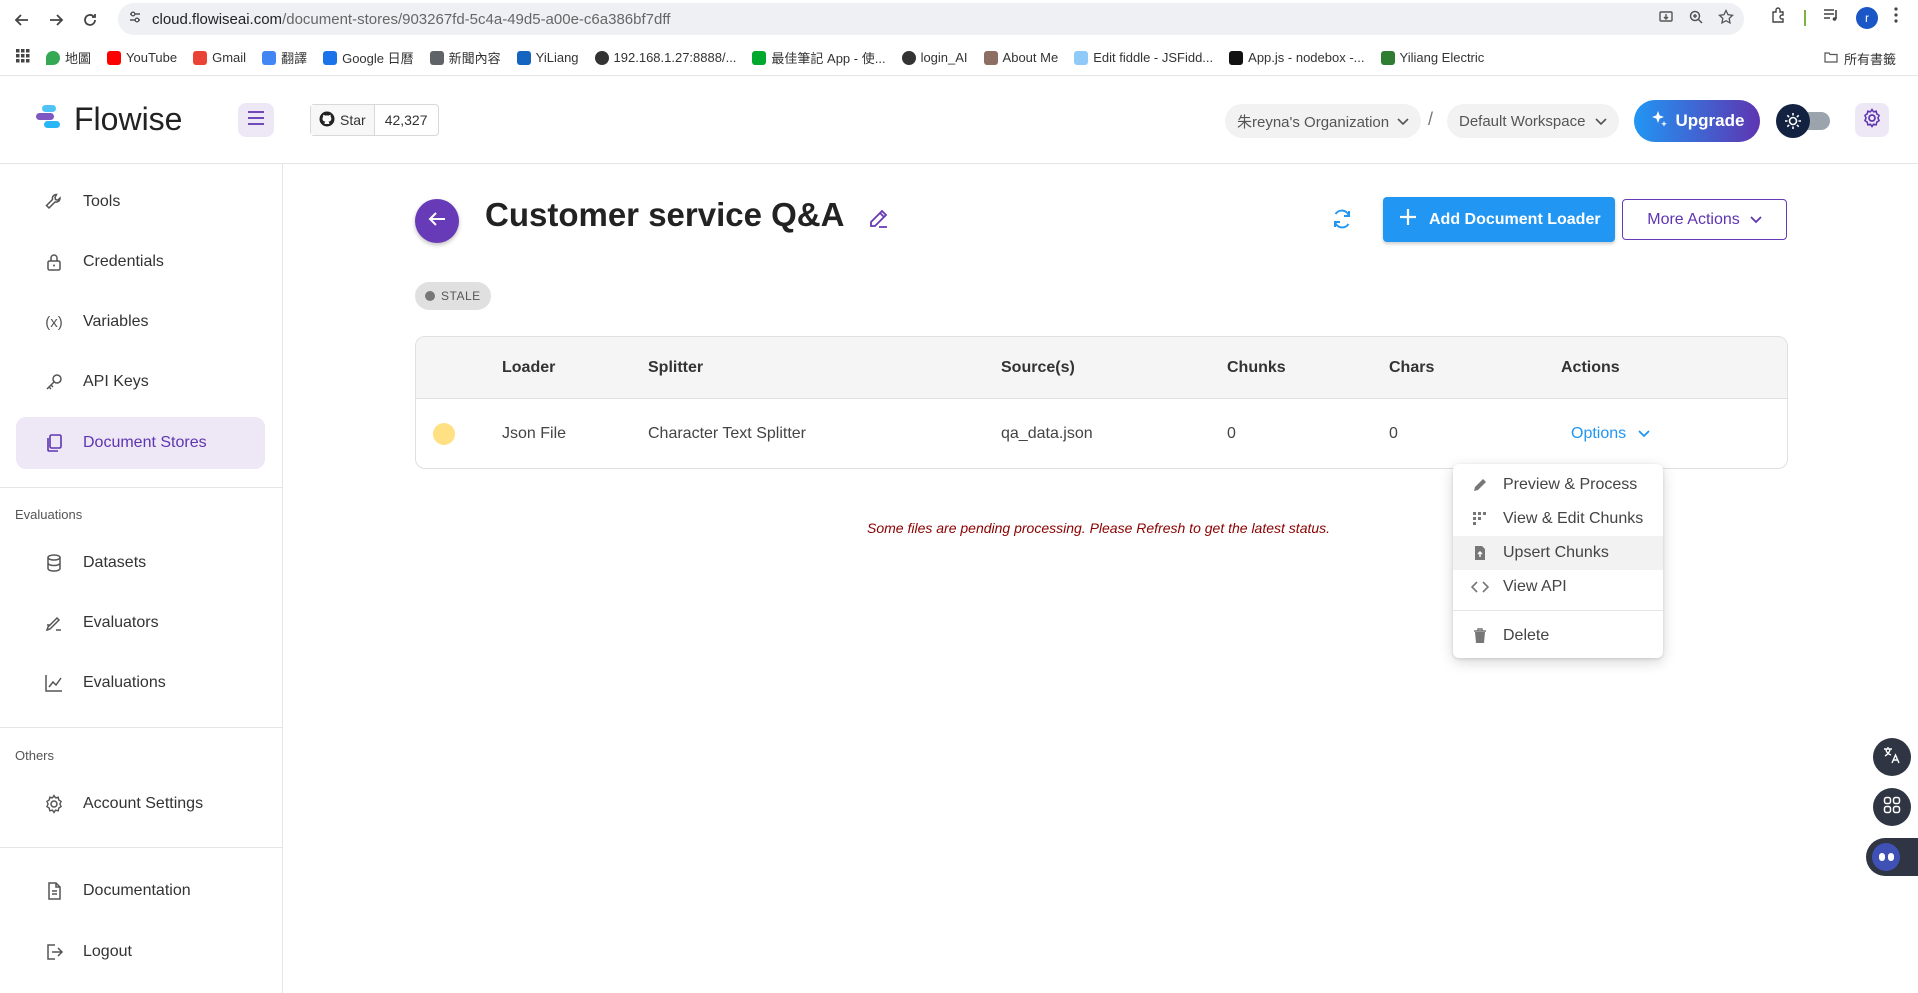  What do you see at coordinates (1872, 120) in the screenshot?
I see `settings-button` at bounding box center [1872, 120].